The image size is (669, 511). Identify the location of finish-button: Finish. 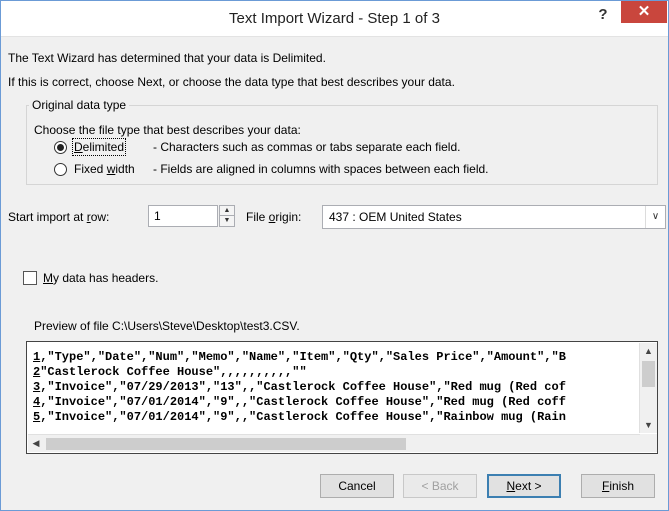
(618, 486).